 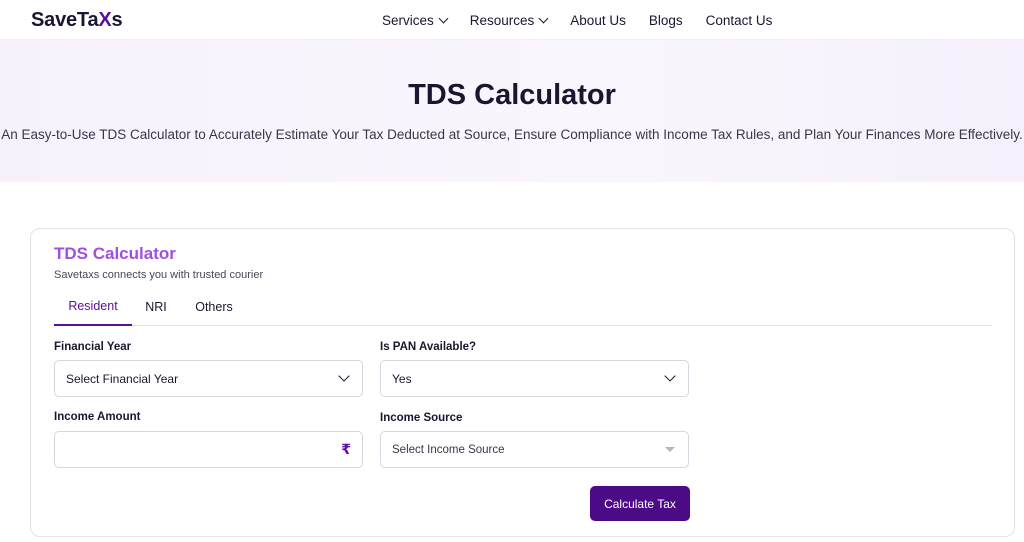 I want to click on nav-about-us-label: About Us, so click(x=598, y=20).